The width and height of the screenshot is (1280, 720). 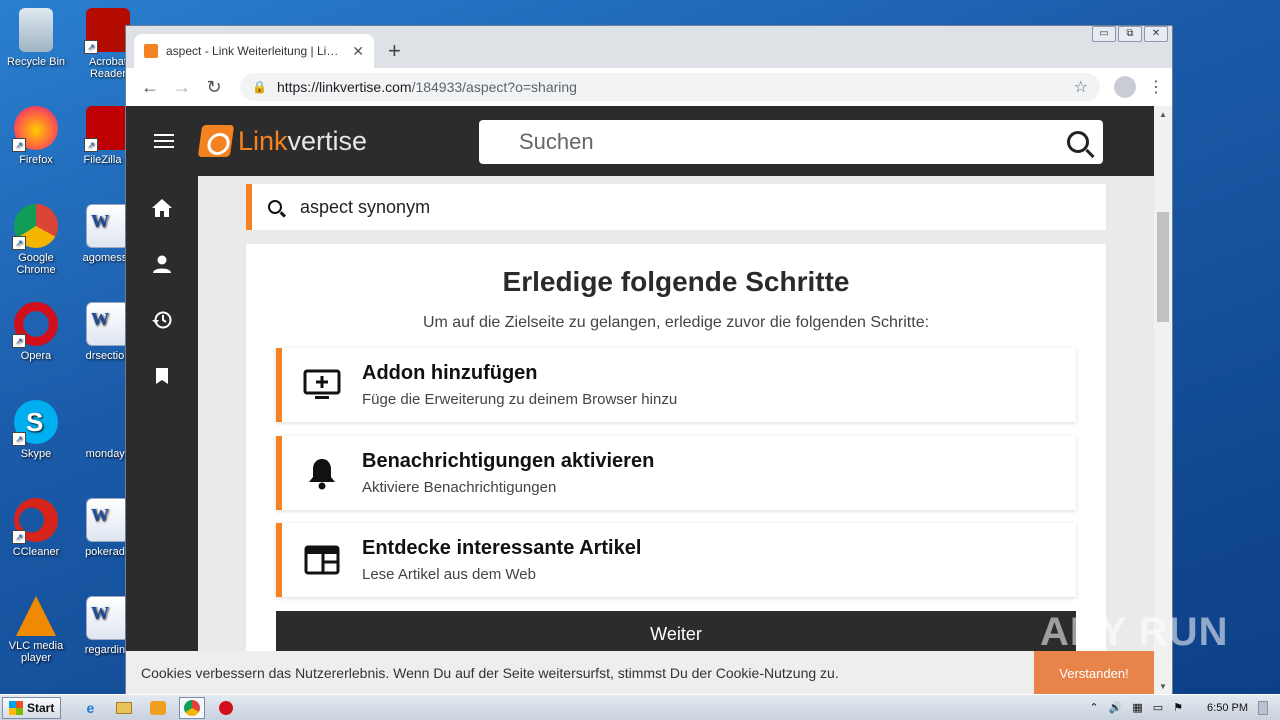 I want to click on restore-button: ⧉, so click(x=1130, y=34).